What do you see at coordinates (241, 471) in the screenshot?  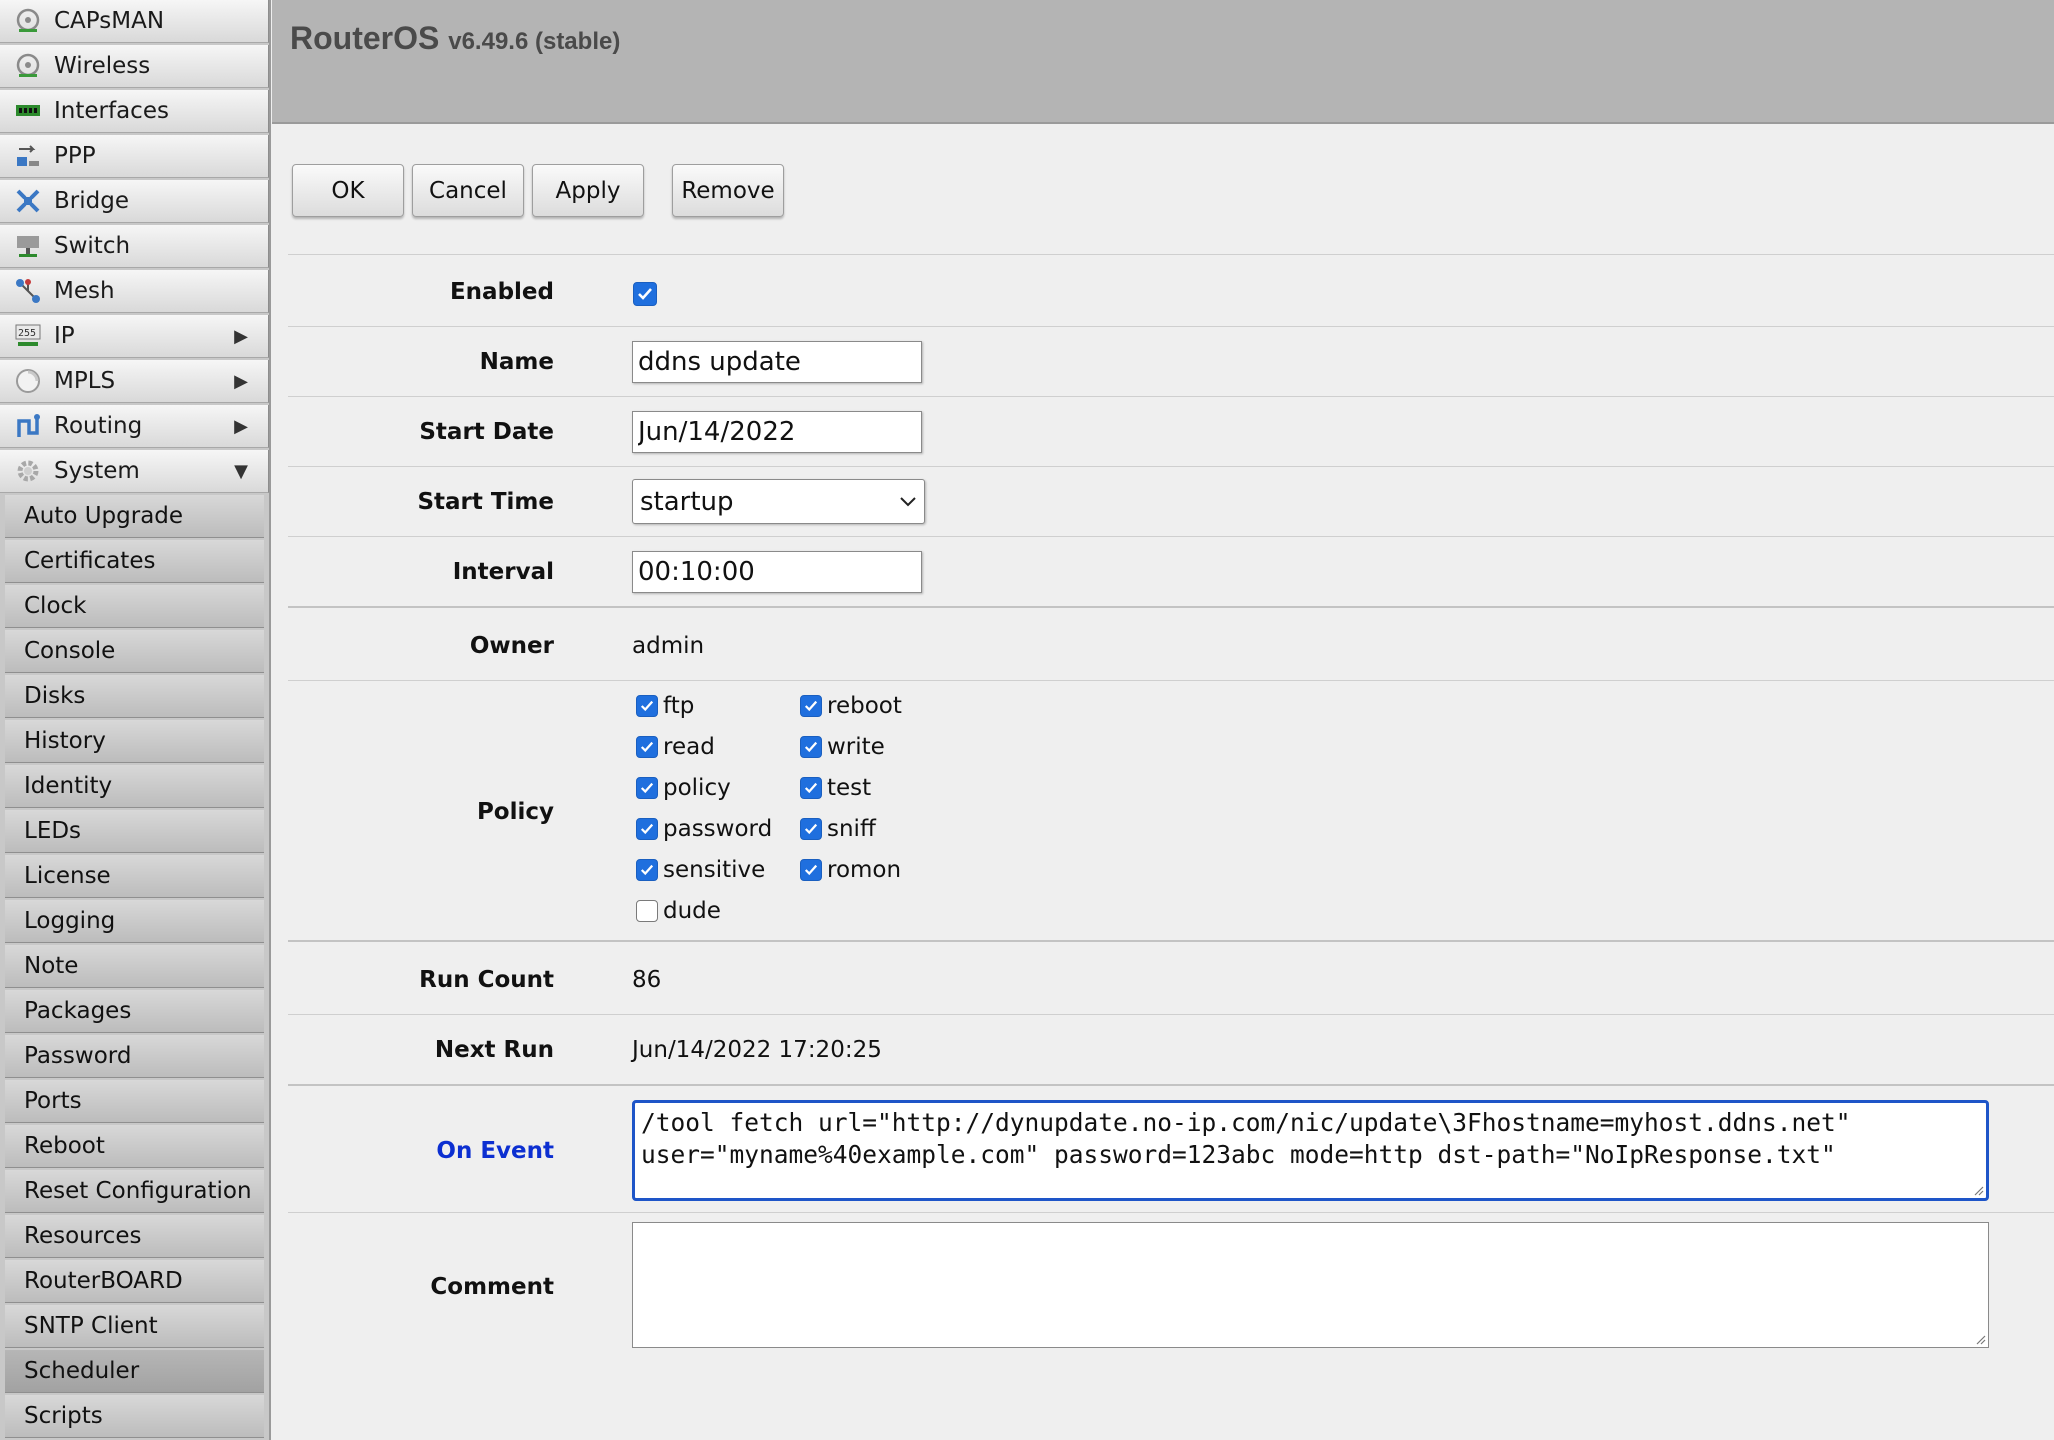 I see `submenu-expanded-arrow-icon: ▼` at bounding box center [241, 471].